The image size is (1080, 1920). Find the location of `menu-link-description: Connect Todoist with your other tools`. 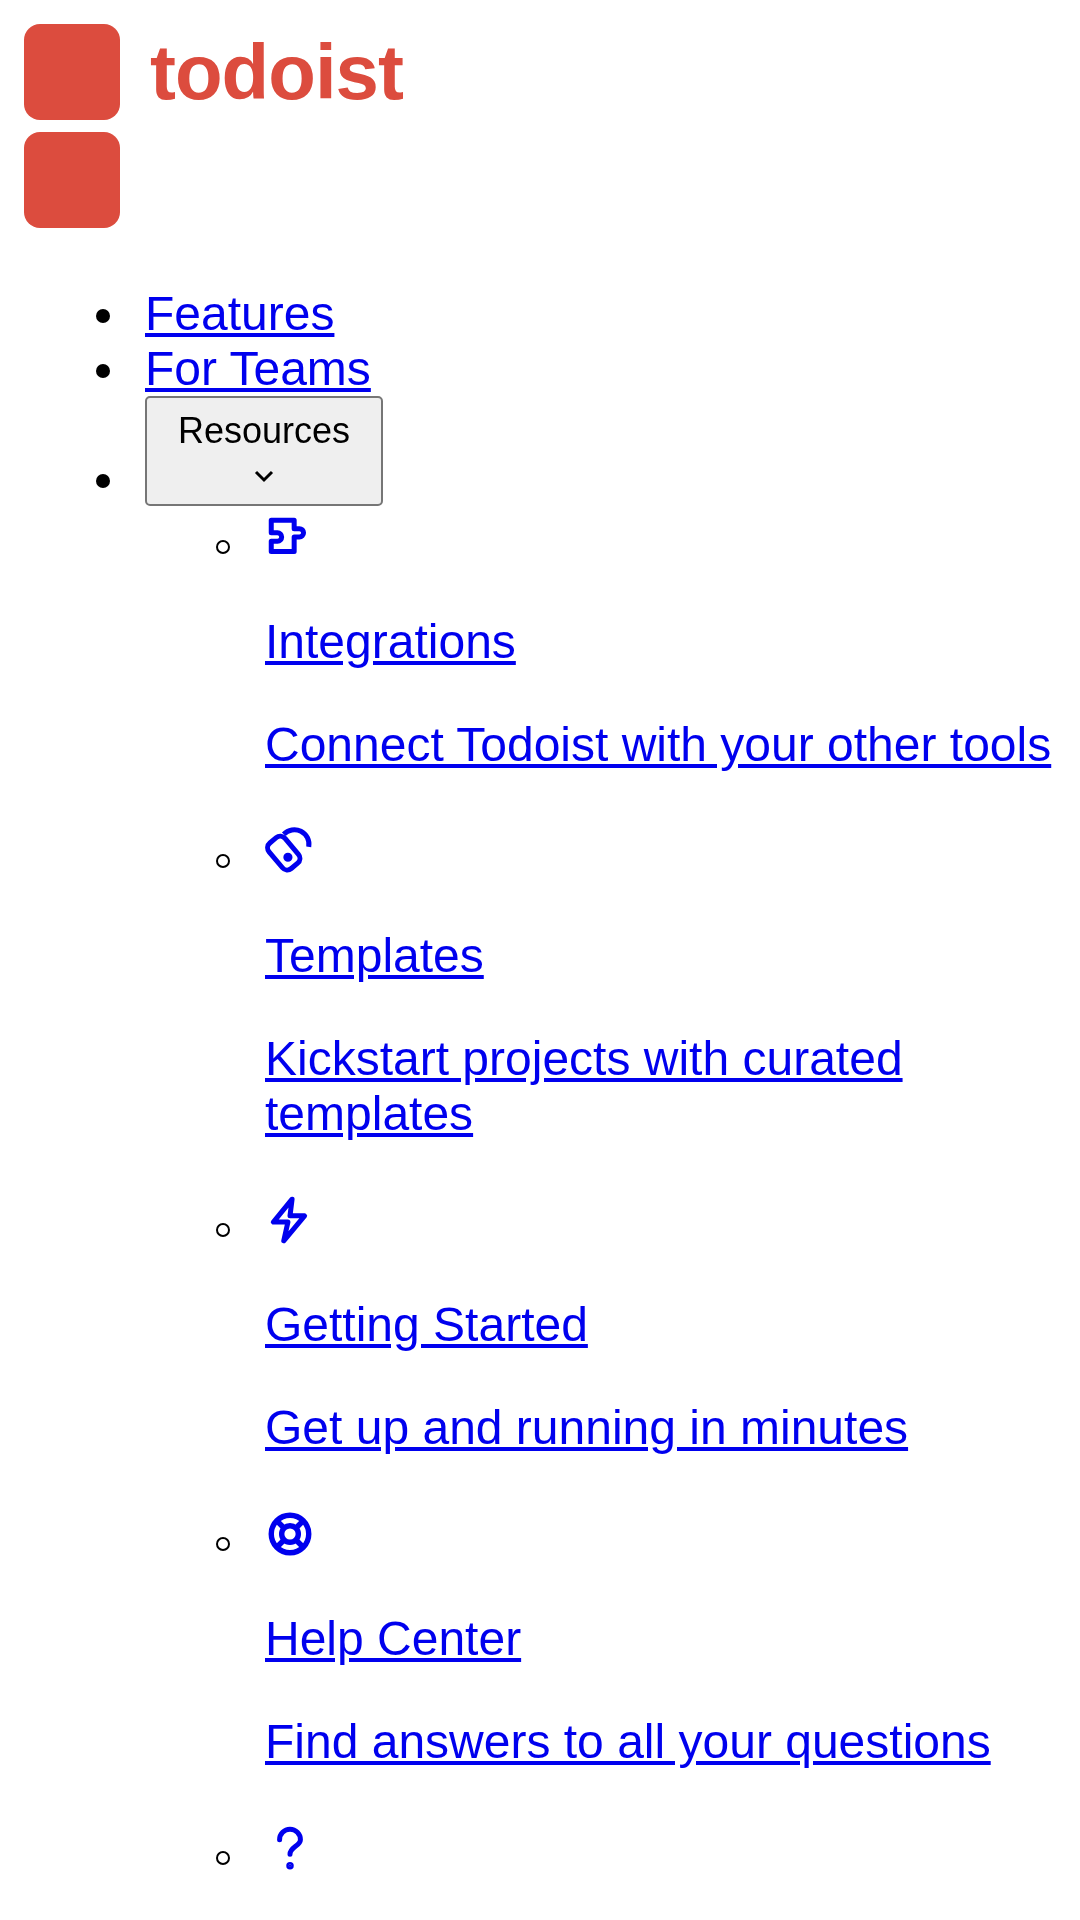

menu-link-description: Connect Todoist with your other tools is located at coordinates (670, 744).